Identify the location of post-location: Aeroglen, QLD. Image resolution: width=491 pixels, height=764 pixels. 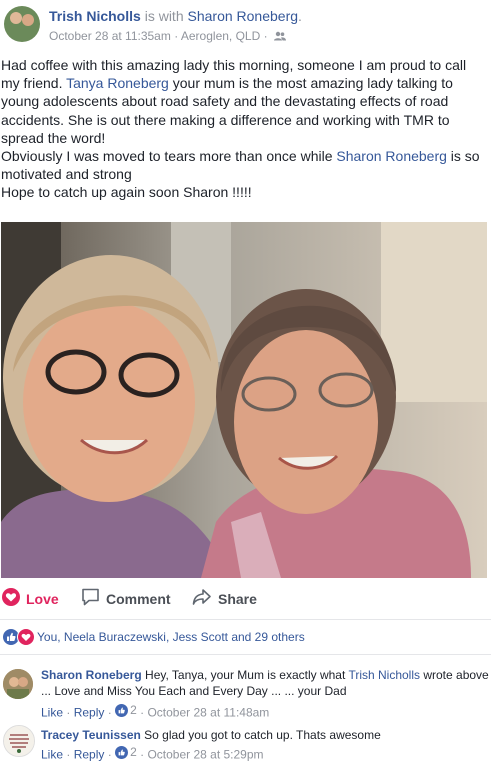
(220, 36).